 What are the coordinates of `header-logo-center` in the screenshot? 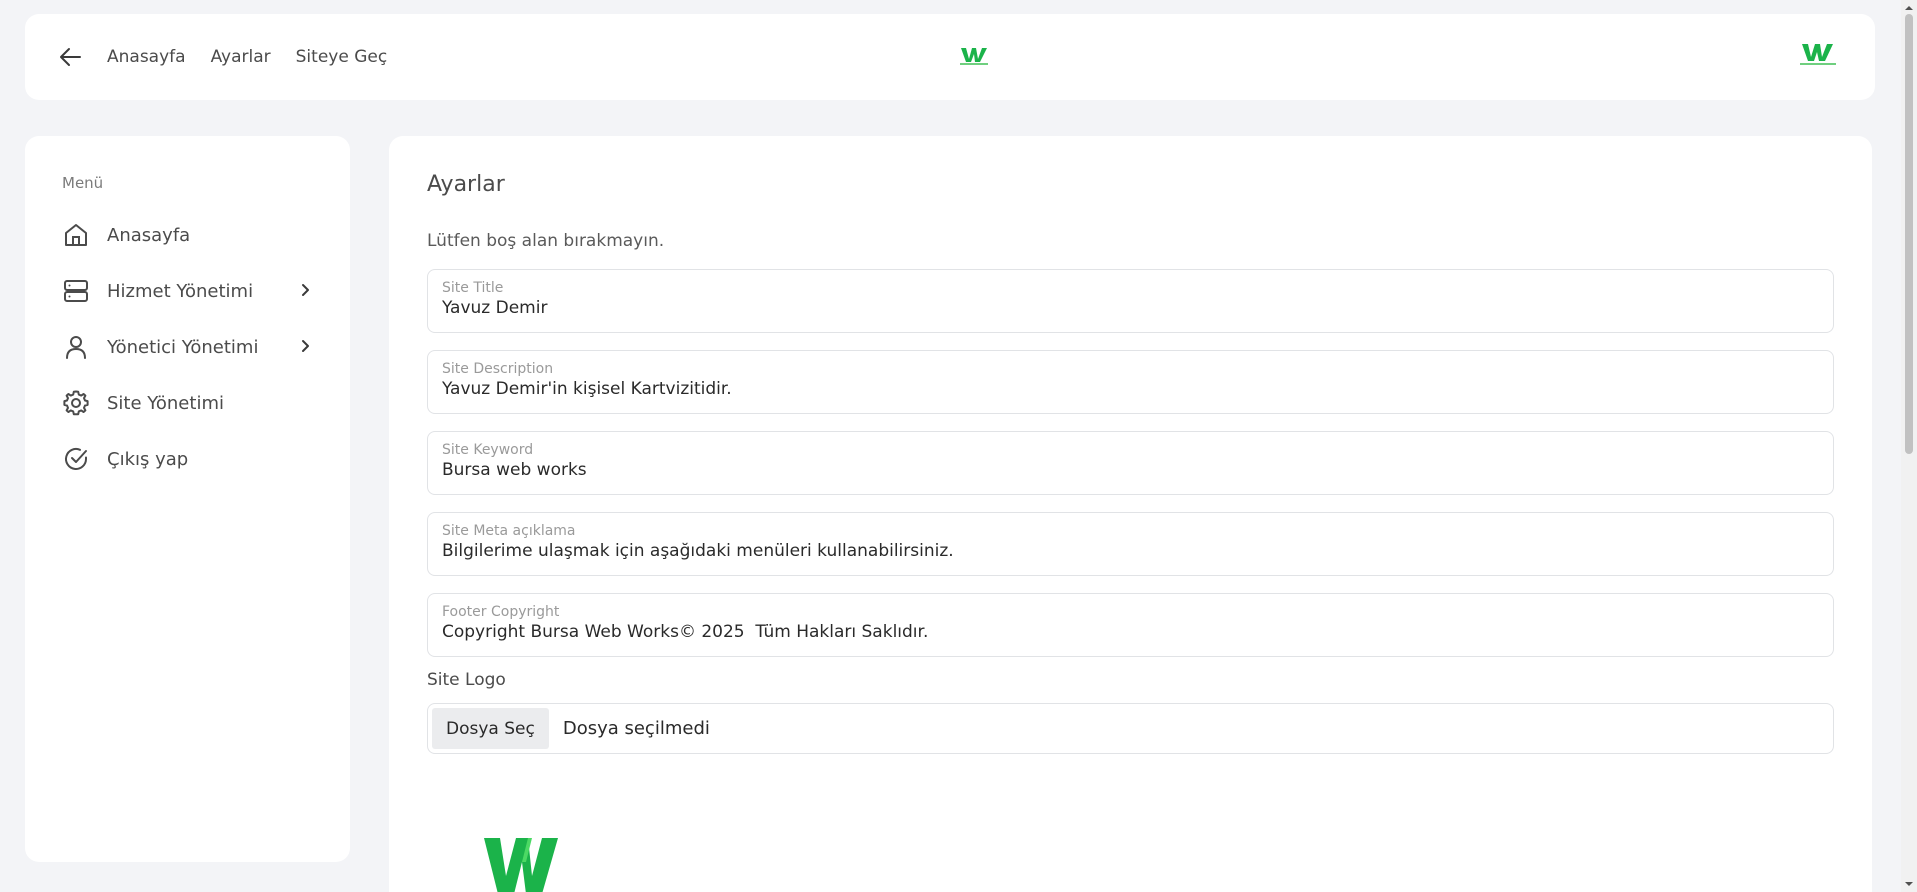 It's located at (974, 59).